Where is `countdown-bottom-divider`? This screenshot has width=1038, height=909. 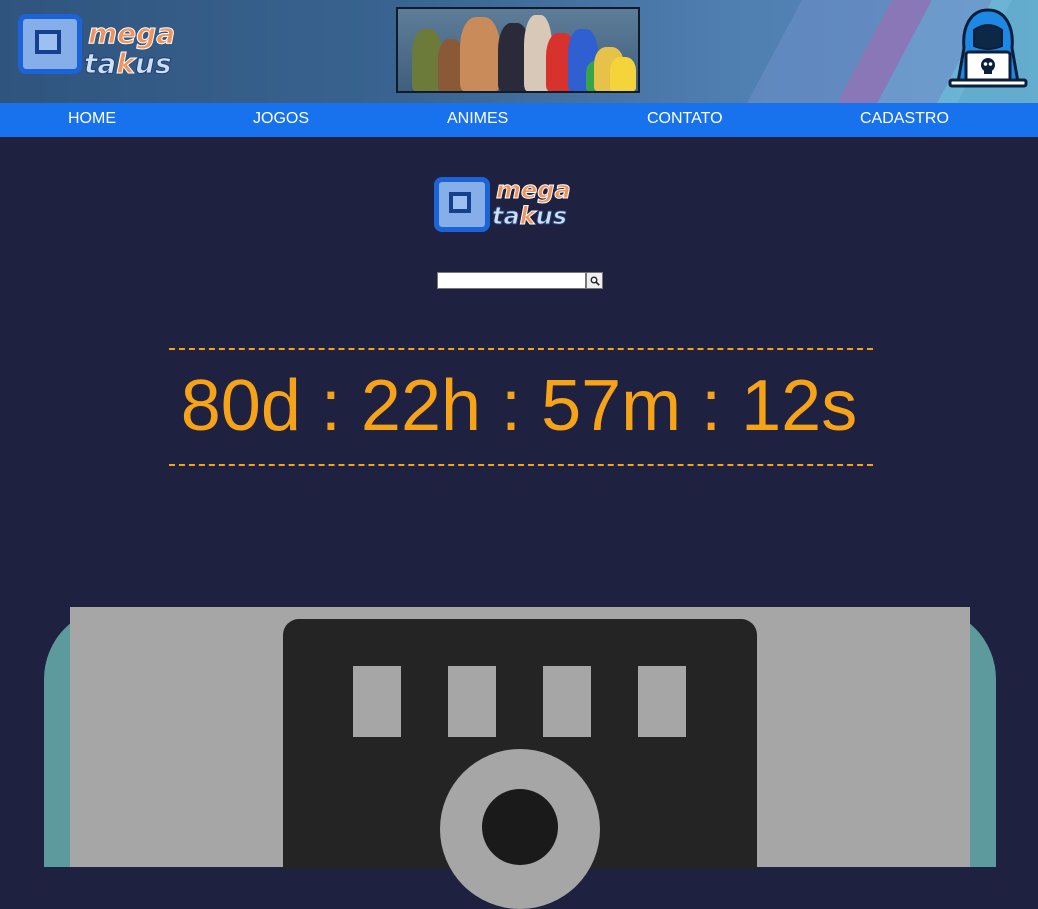 countdown-bottom-divider is located at coordinates (521, 465).